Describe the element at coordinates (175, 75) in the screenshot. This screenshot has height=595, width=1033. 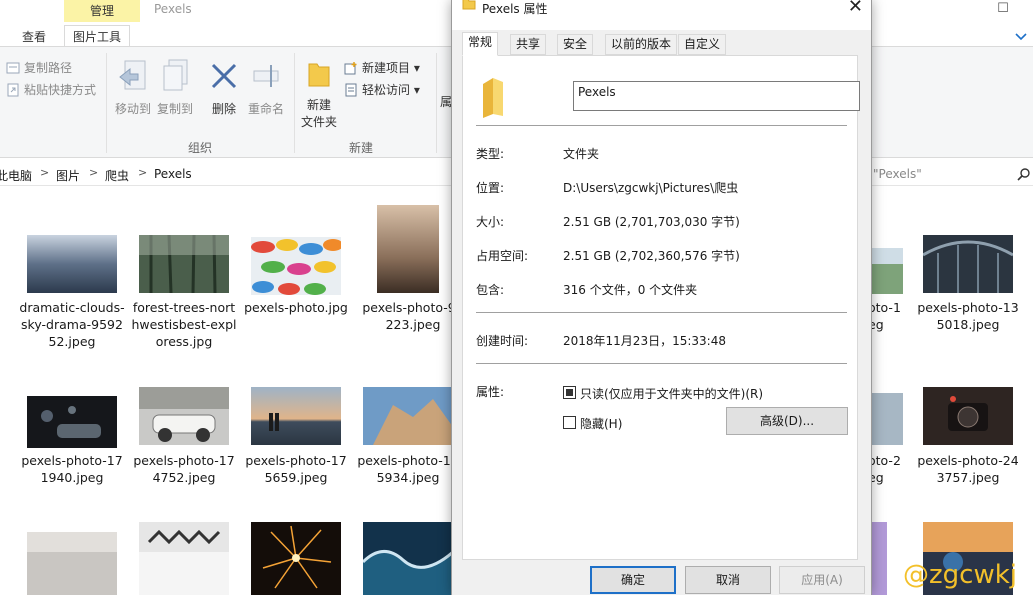
I see `copy-to-icon` at that location.